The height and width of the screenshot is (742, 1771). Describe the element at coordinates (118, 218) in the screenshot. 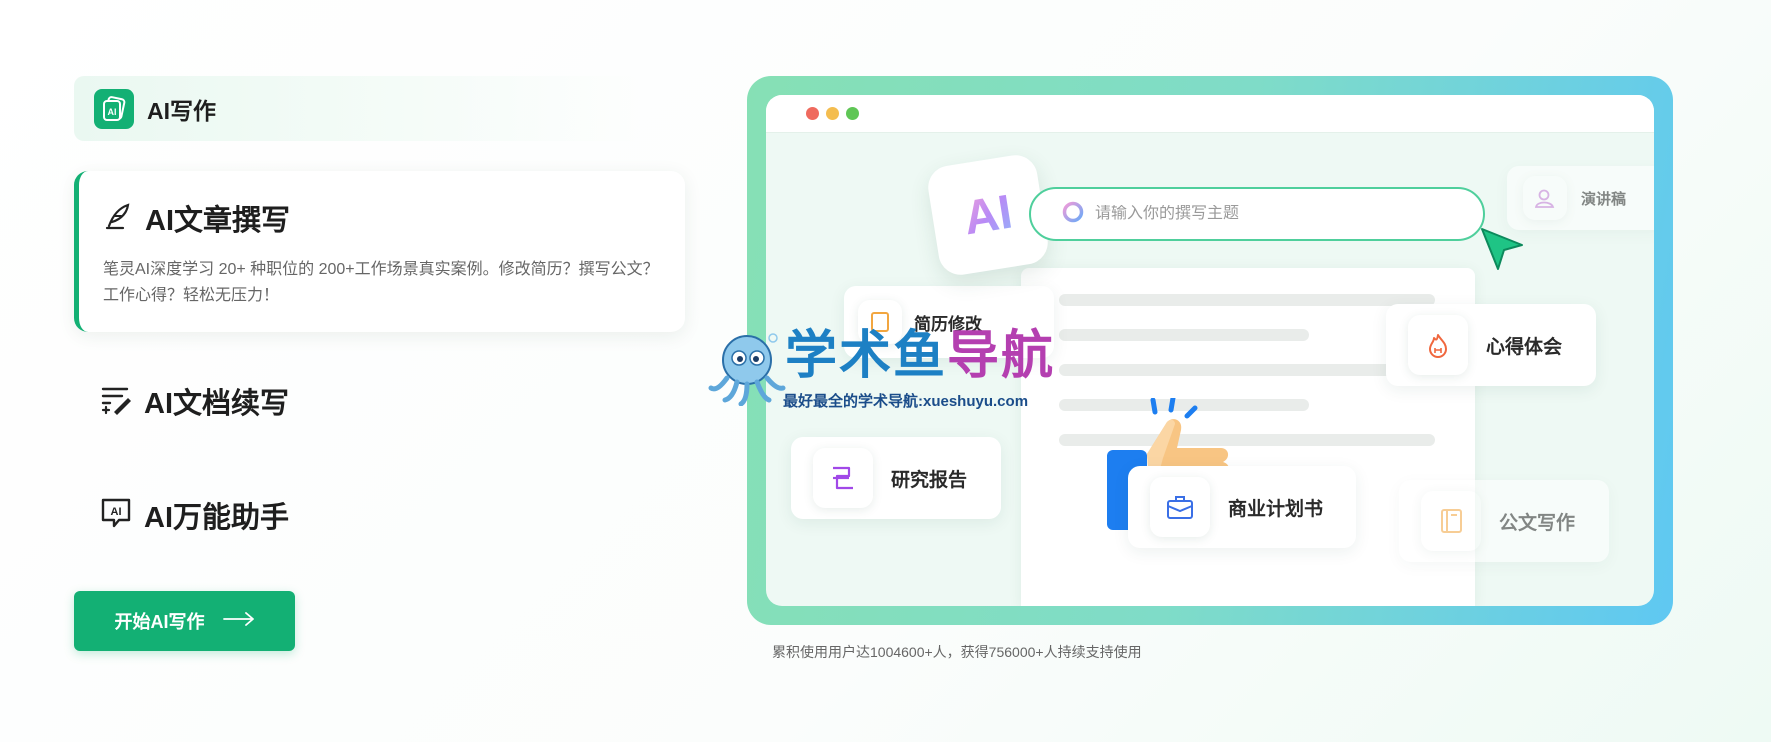

I see `quill-pen-icon` at that location.